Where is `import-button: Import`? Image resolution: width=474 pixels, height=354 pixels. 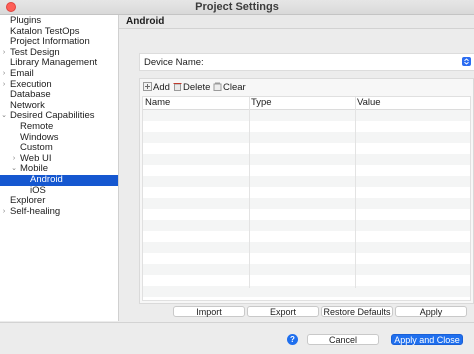 import-button: Import is located at coordinates (209, 311).